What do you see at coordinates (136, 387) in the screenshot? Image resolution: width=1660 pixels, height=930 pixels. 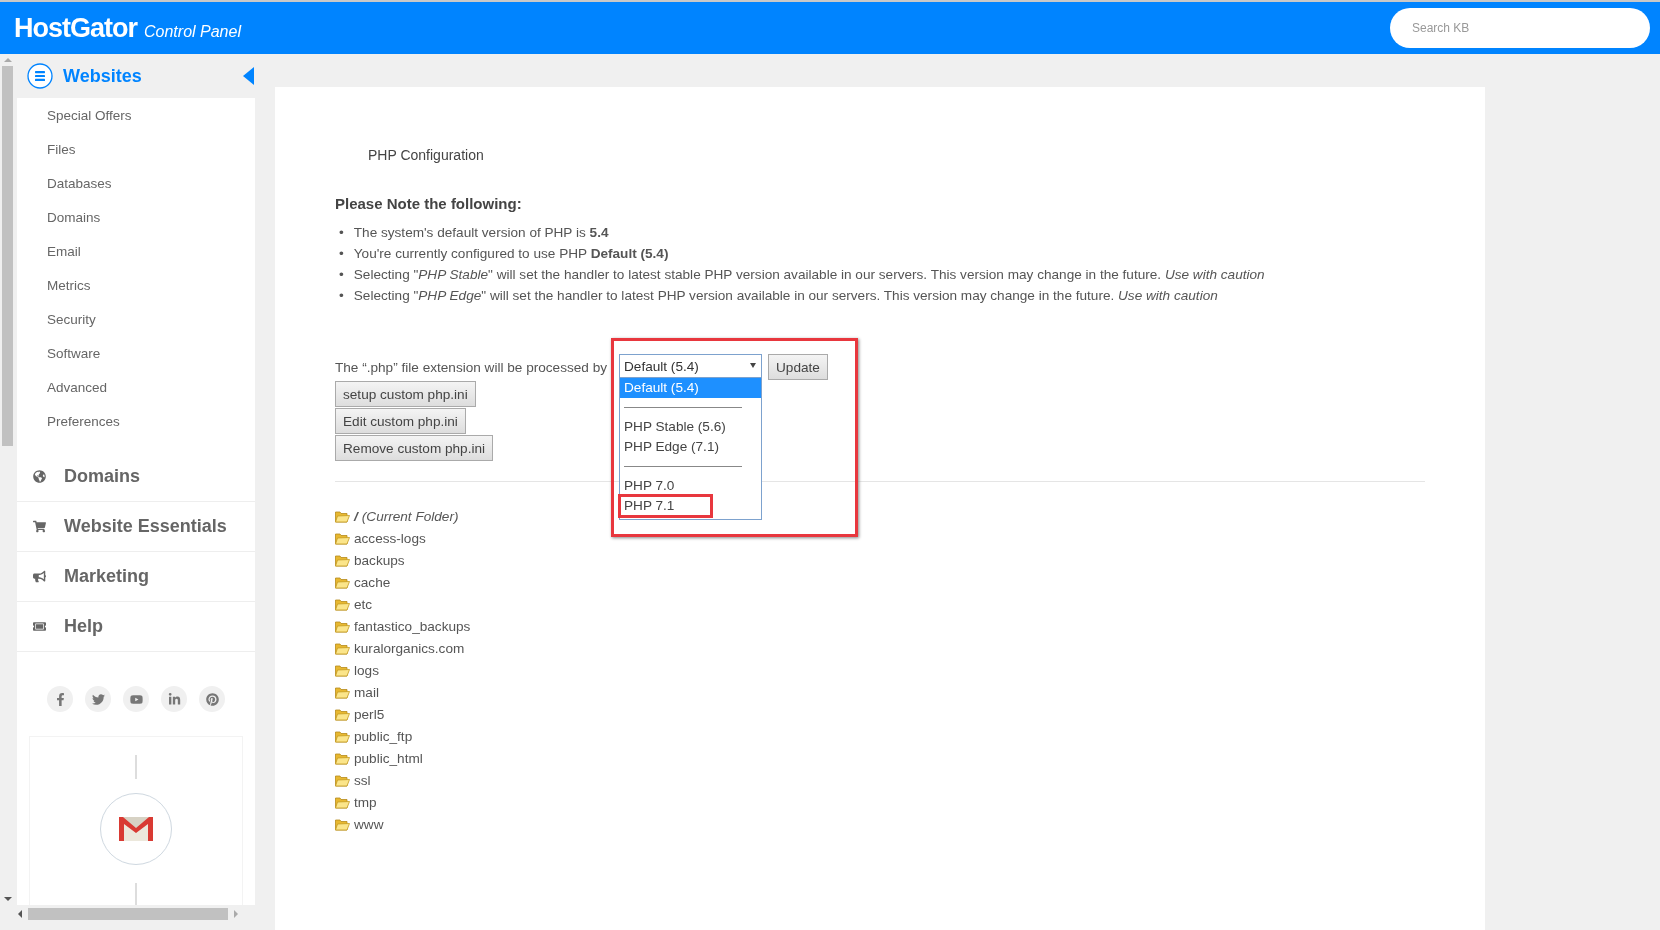 I see `sidebar-item: Advanced` at bounding box center [136, 387].